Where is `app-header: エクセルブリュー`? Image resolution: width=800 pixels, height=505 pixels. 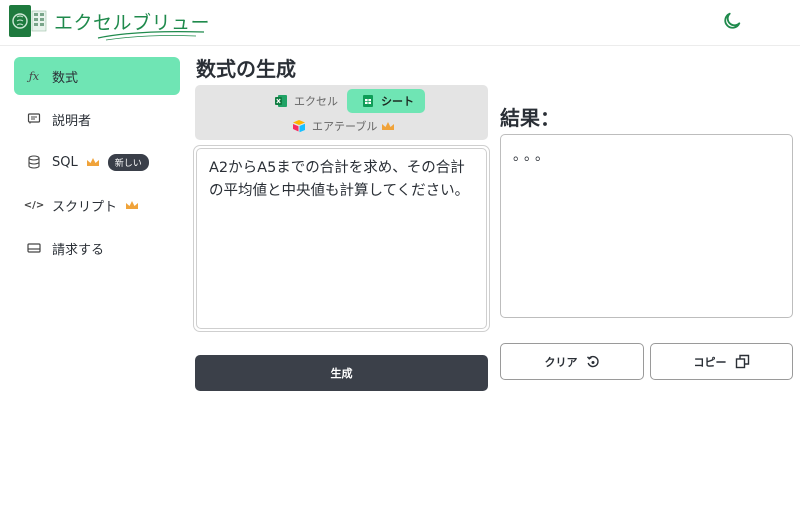
app-header: エクセルブリュー is located at coordinates (400, 23).